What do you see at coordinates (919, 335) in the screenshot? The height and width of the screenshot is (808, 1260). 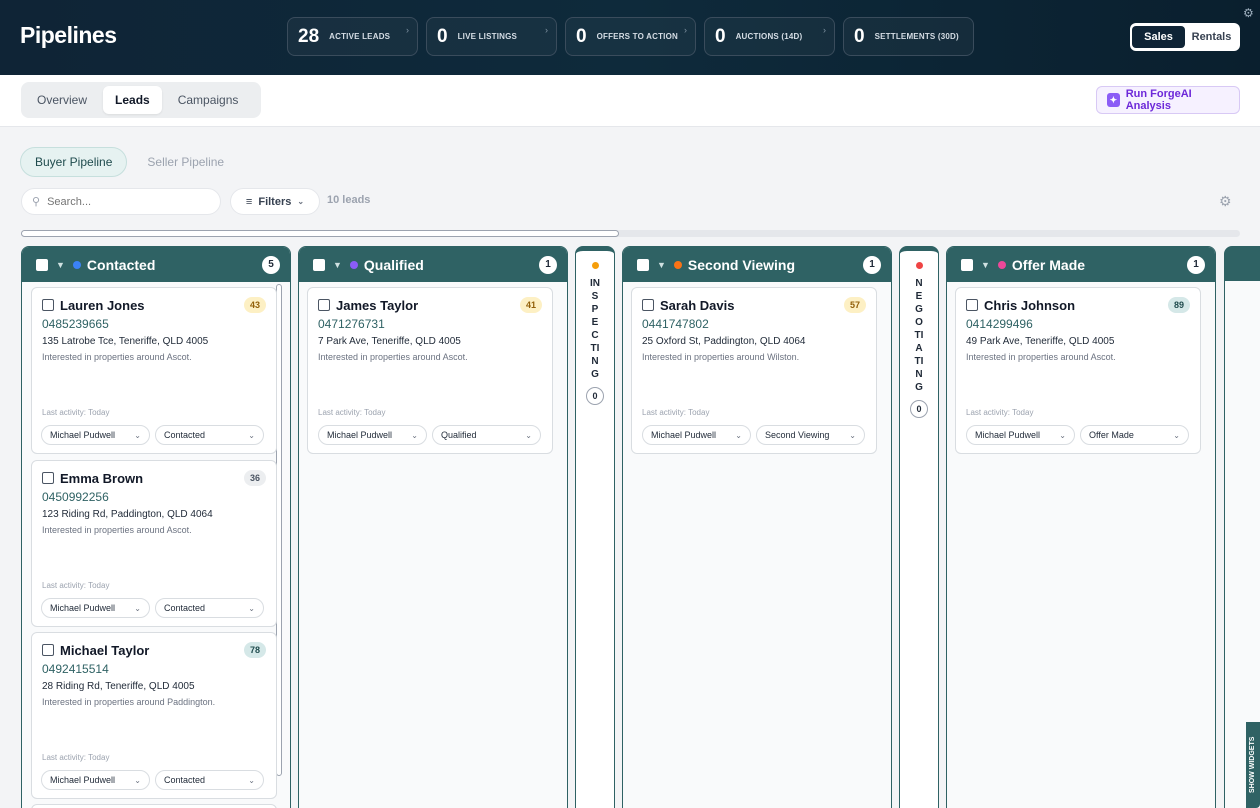 I see `column-title-vertical: NEGOTIATING` at bounding box center [919, 335].